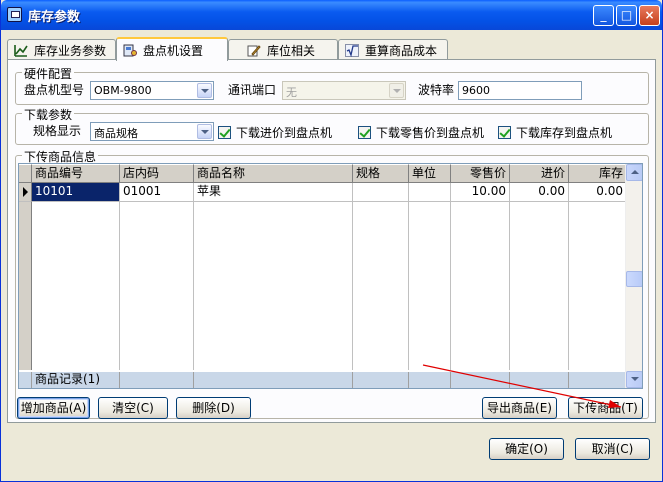 This screenshot has height=482, width=663. I want to click on annotation-arrow, so click(522, 386).